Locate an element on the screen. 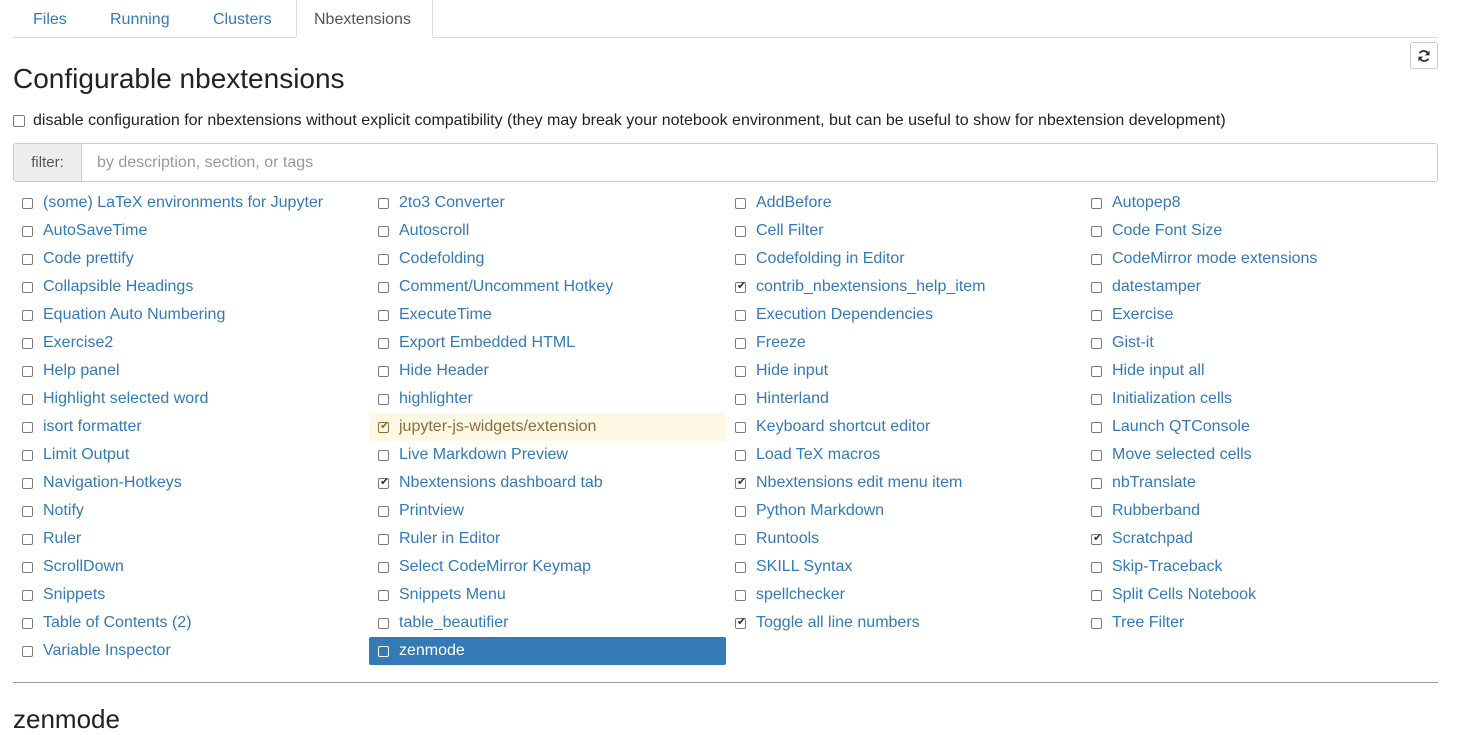 The image size is (1479, 735). extension-item-select-codemirror-keymap: Select CodeMirror Keymap is located at coordinates (547, 567).